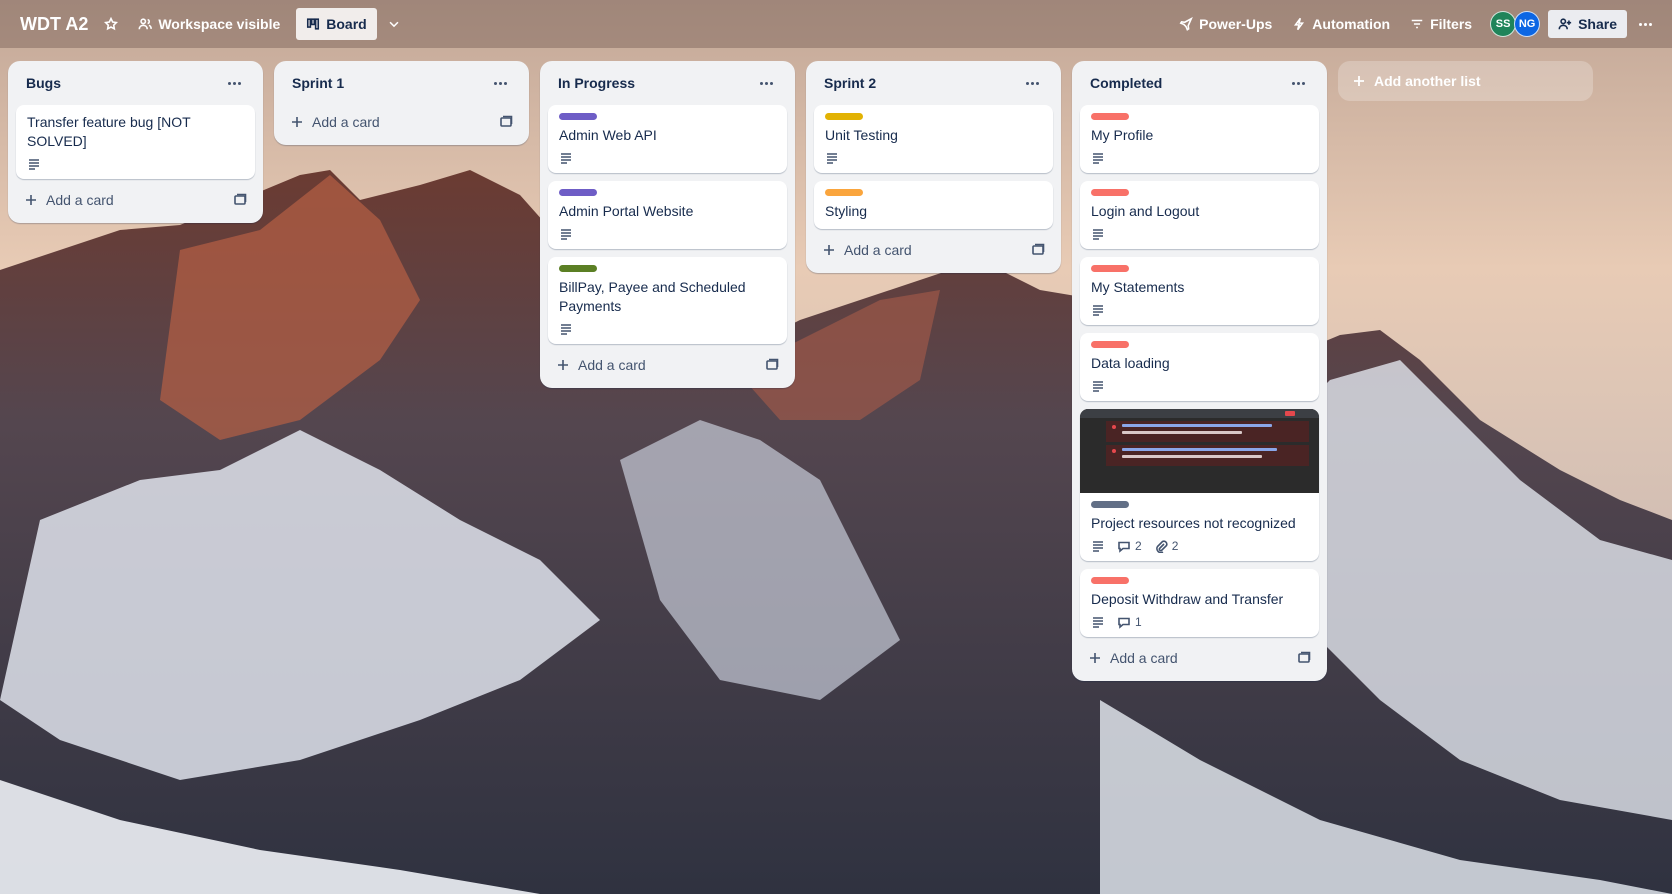 Image resolution: width=1672 pixels, height=894 pixels. I want to click on automation-label: Automation, so click(1351, 24).